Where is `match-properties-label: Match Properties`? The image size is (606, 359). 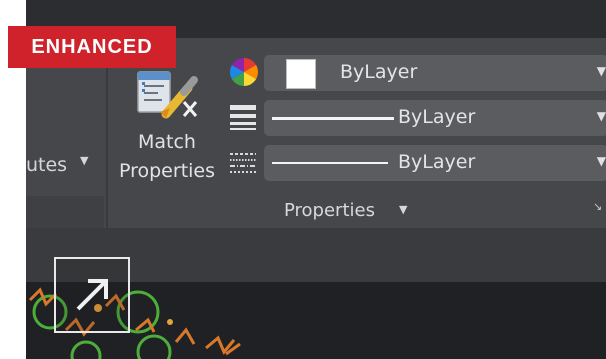 match-properties-label: Match Properties is located at coordinates (167, 156).